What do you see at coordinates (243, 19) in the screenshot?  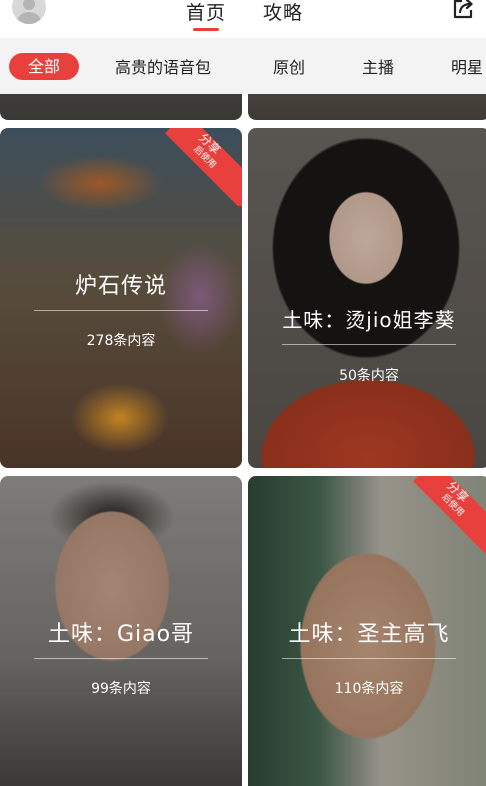 I see `top-header: 首页 攻略` at bounding box center [243, 19].